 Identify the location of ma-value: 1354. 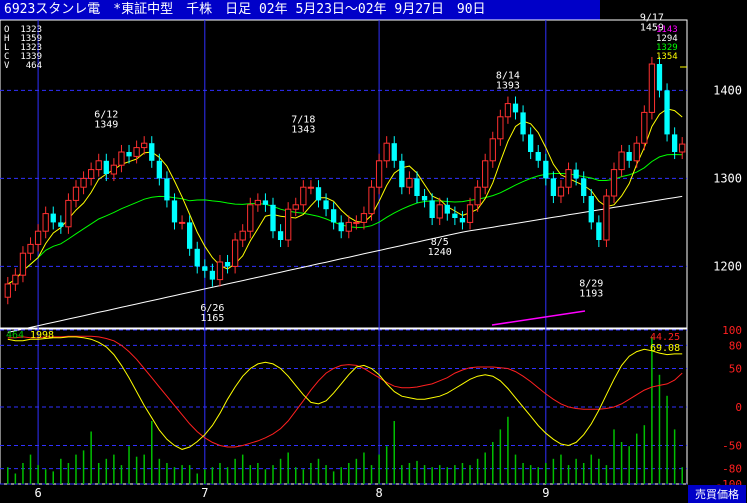
(667, 57).